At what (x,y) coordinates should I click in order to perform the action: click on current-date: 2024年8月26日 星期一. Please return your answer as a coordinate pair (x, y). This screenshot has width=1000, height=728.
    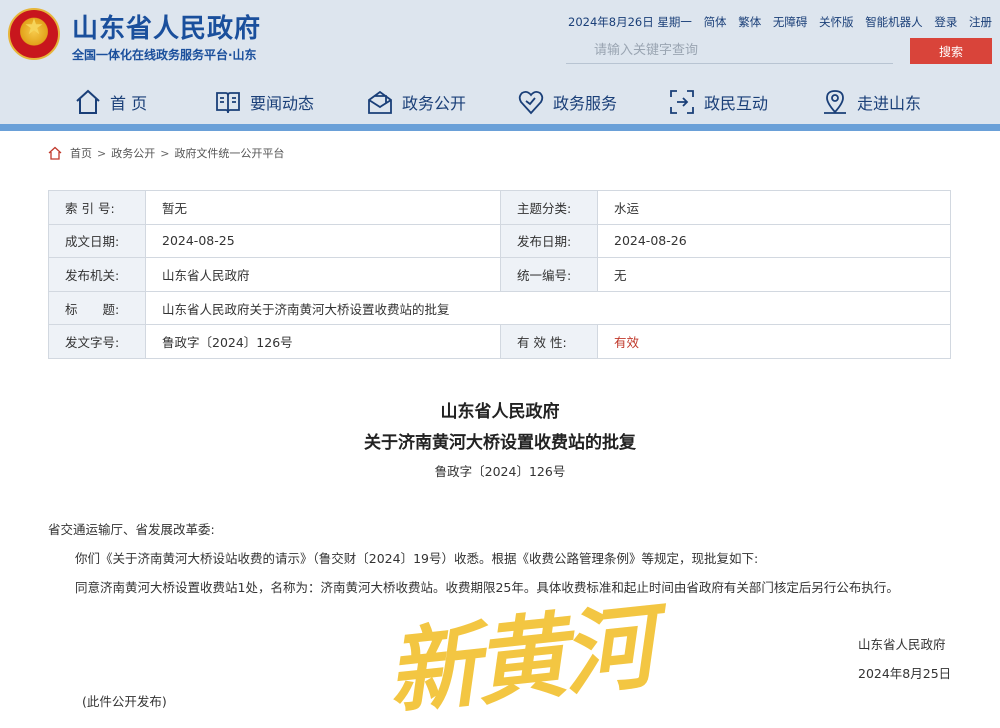
    Looking at the image, I should click on (630, 22).